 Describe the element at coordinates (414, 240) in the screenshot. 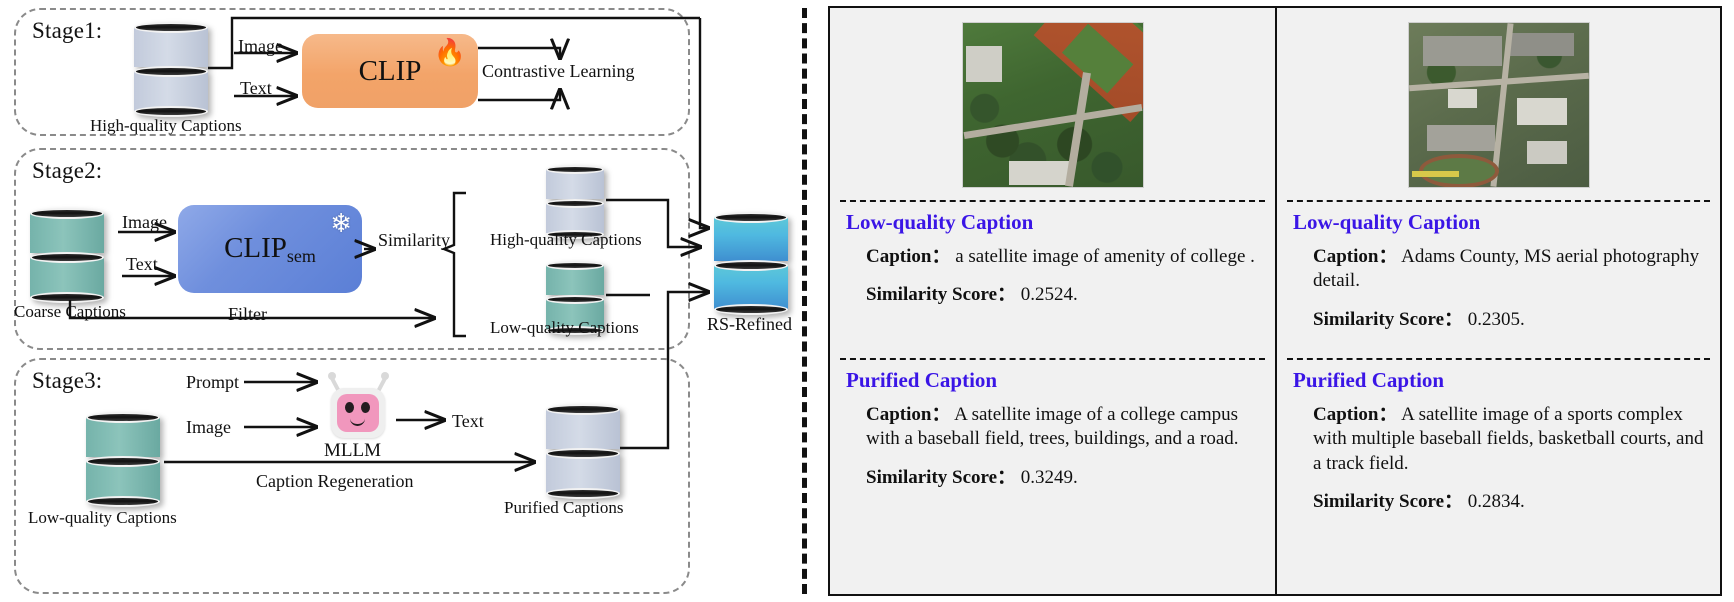

I see `stage2-output-label-similarity: Similarity` at that location.